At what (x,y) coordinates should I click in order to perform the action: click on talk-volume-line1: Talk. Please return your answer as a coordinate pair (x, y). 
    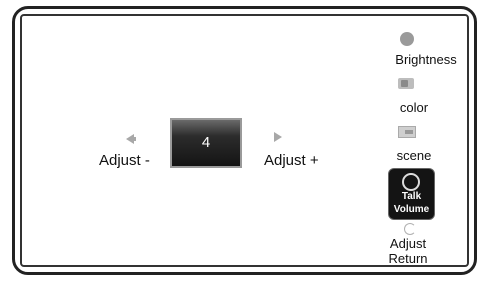
    Looking at the image, I should click on (411, 196).